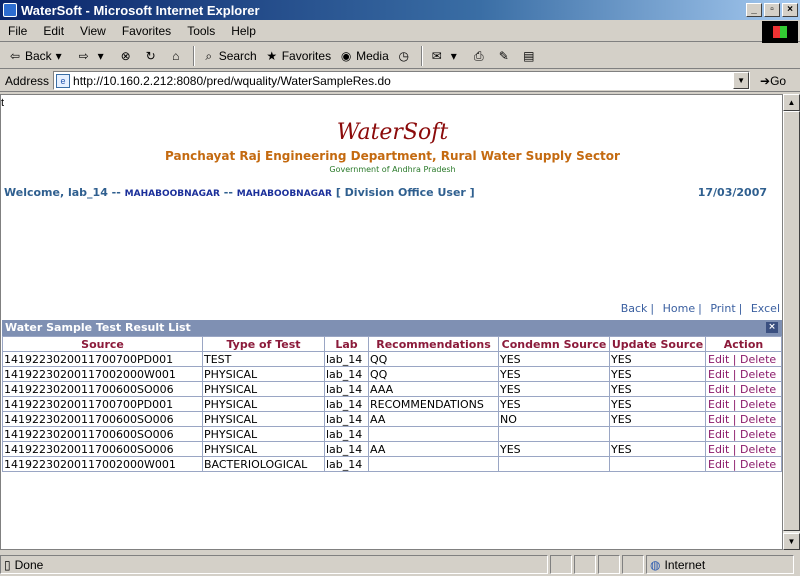 This screenshot has height=576, width=800. What do you see at coordinates (791, 541) in the screenshot?
I see `scroll-down-icon: ▼` at bounding box center [791, 541].